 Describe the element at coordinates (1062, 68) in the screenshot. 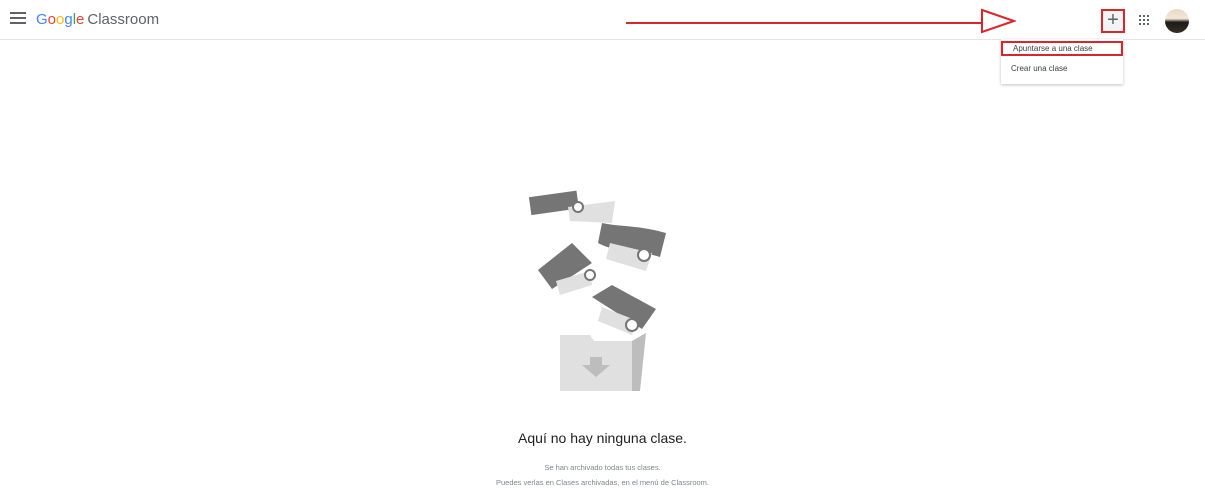

I see `menu-item-create-class: Crear una clase` at that location.